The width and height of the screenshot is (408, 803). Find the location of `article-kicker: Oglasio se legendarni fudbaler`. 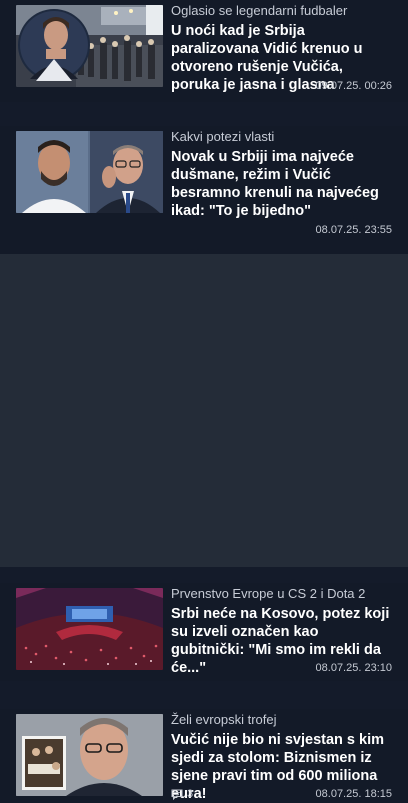

article-kicker: Oglasio se legendarni fudbaler is located at coordinates (259, 10).